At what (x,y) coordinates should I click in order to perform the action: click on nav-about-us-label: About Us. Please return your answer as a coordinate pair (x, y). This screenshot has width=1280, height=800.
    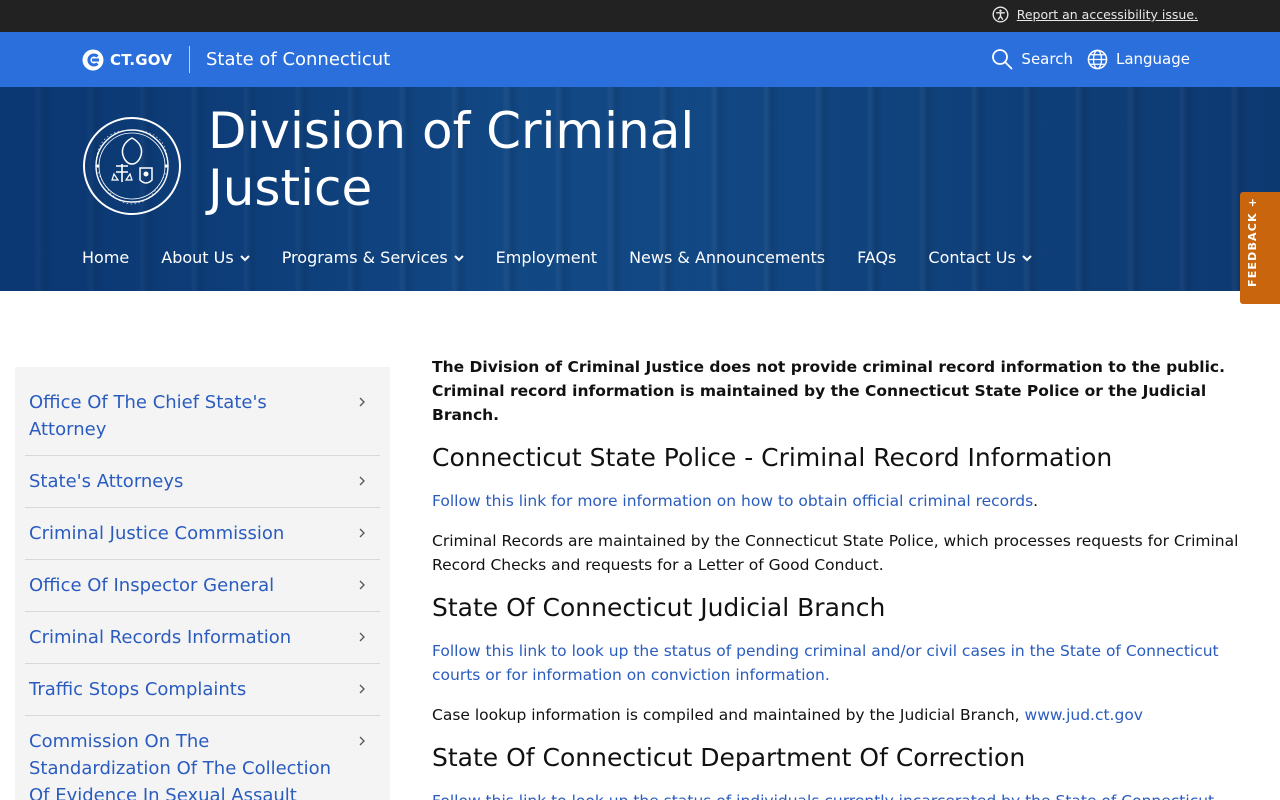
    Looking at the image, I should click on (197, 257).